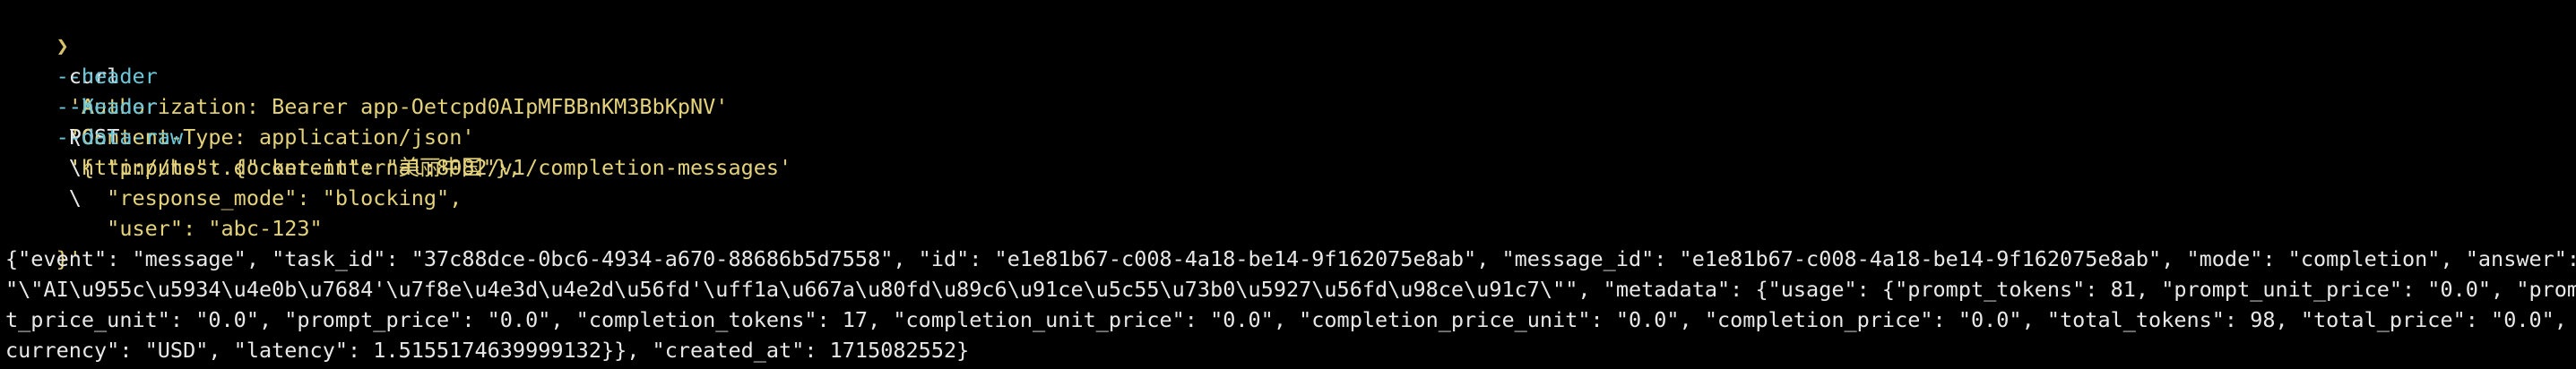 This screenshot has height=369, width=2576. Describe the element at coordinates (120, 137) in the screenshot. I see `option-flag: --data-raw` at that location.